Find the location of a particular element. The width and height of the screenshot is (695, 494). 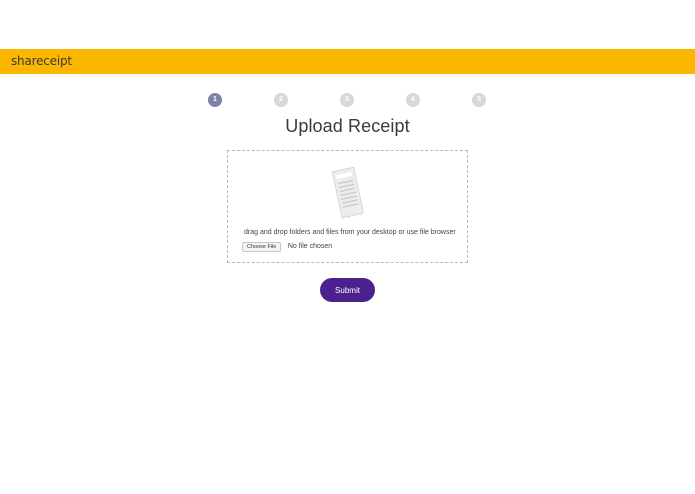

file-input: Choose File No file chosen is located at coordinates (287, 245).